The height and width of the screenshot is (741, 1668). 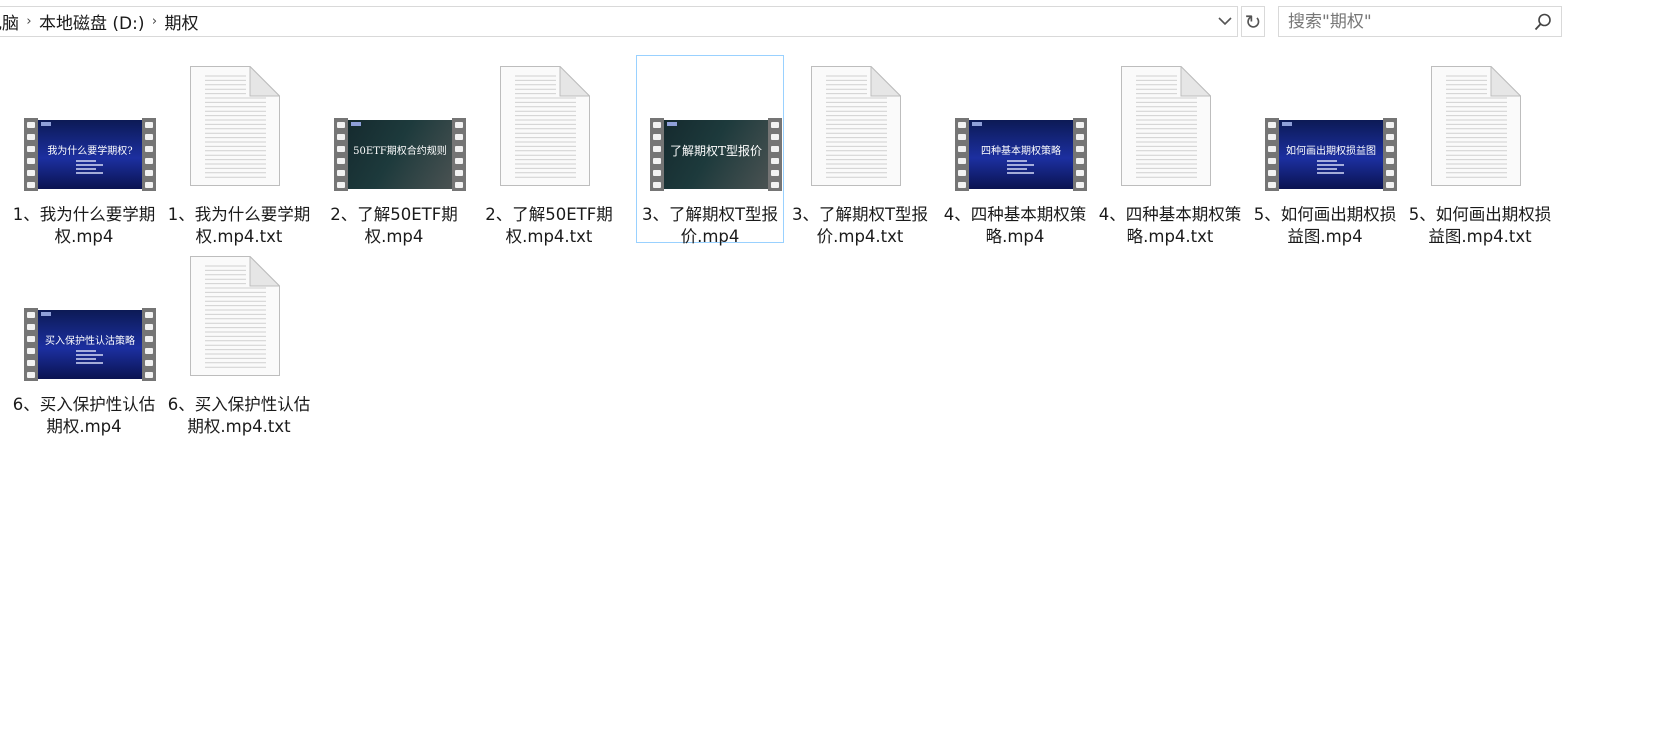 I want to click on text-file-item: 2、了解50ETF期权.mp4.txt, so click(x=549, y=150).